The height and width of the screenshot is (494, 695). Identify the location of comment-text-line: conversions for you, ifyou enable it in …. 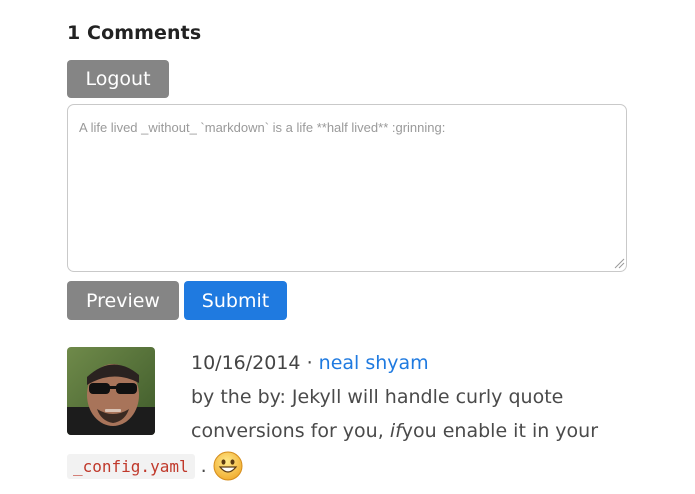
(394, 431).